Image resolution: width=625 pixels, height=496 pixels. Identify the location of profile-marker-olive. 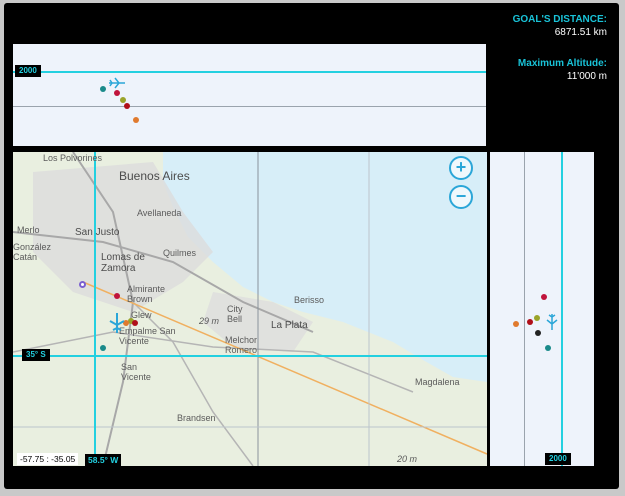
(123, 100).